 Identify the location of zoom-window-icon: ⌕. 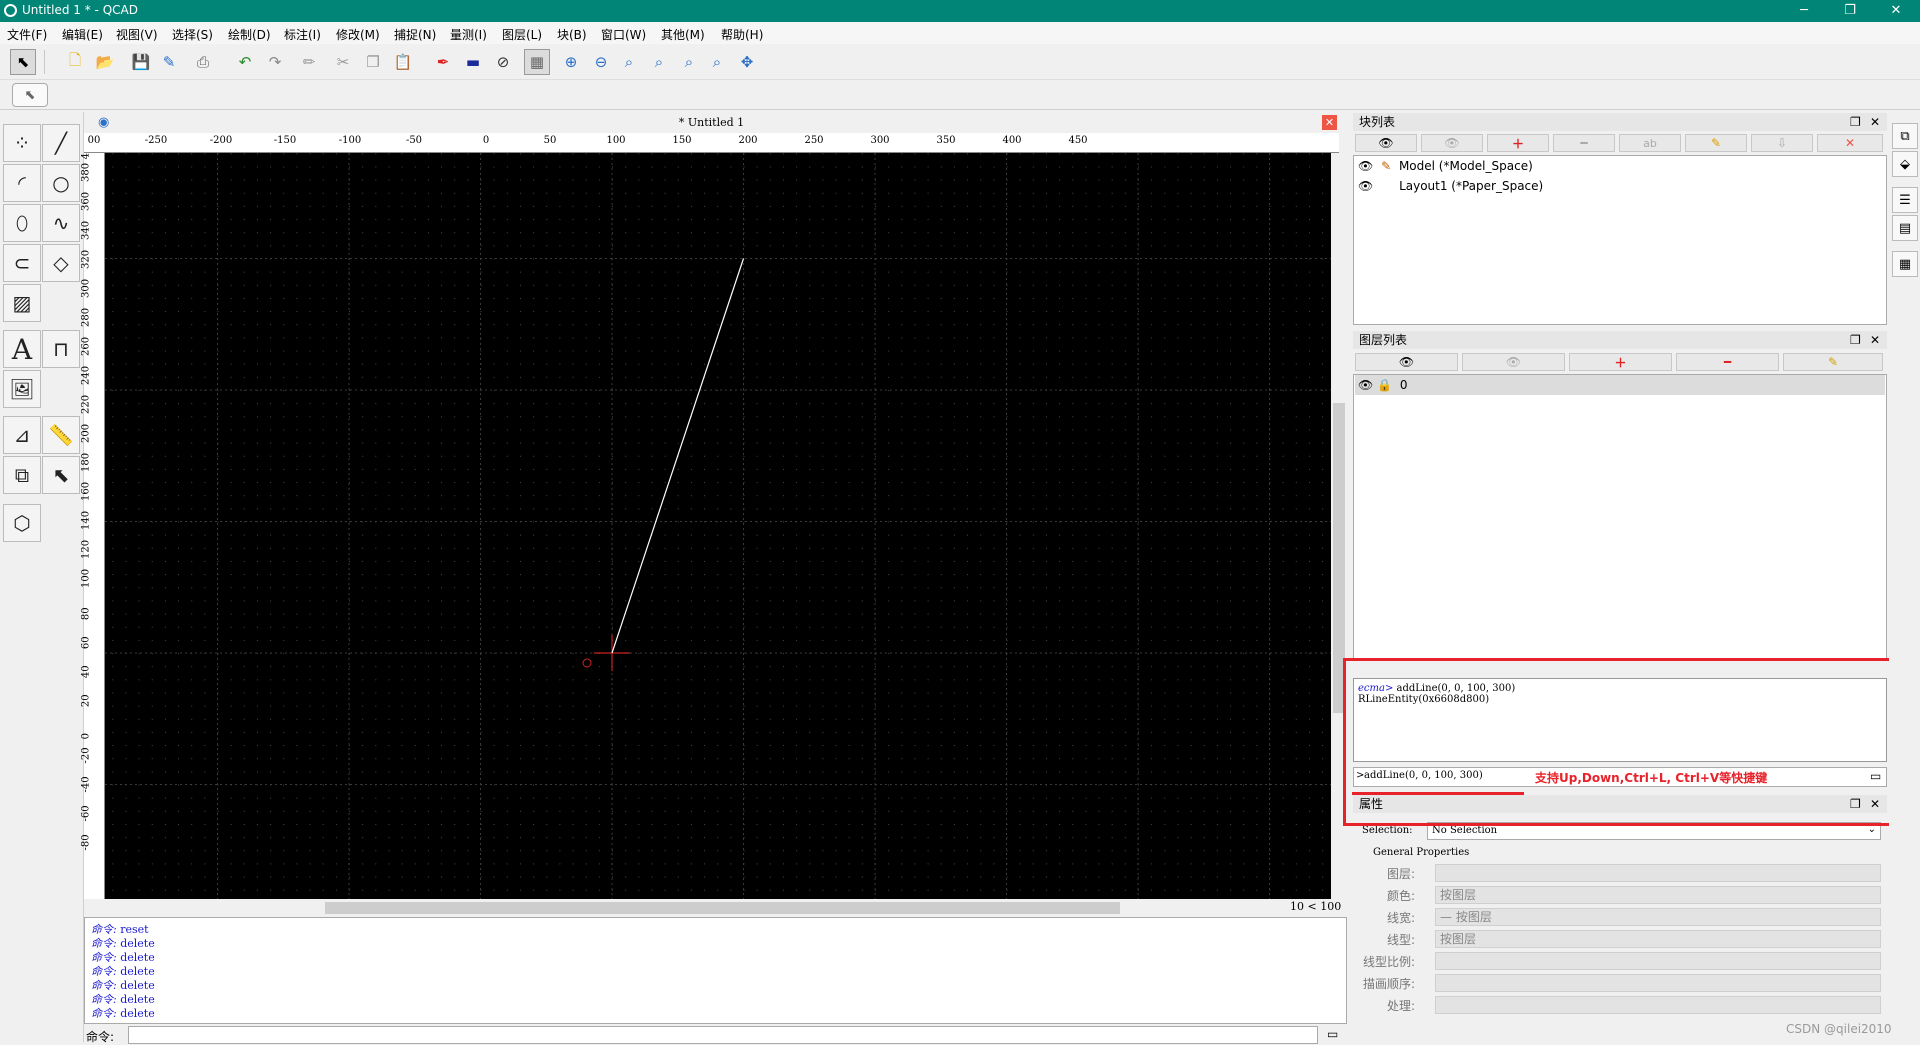
(717, 62).